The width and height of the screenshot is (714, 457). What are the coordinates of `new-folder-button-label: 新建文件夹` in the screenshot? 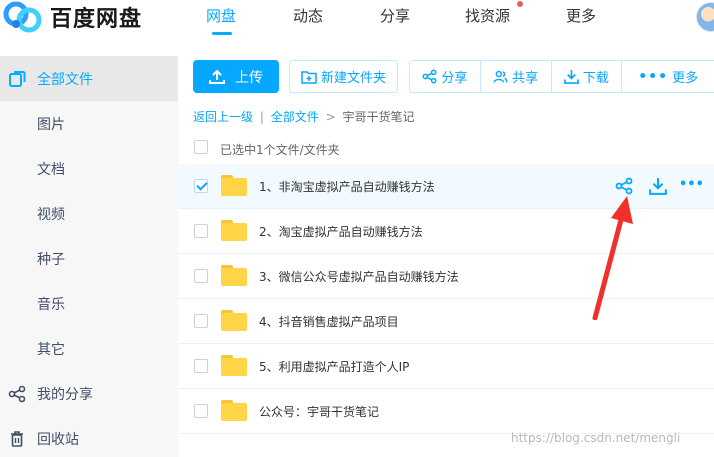 It's located at (353, 78).